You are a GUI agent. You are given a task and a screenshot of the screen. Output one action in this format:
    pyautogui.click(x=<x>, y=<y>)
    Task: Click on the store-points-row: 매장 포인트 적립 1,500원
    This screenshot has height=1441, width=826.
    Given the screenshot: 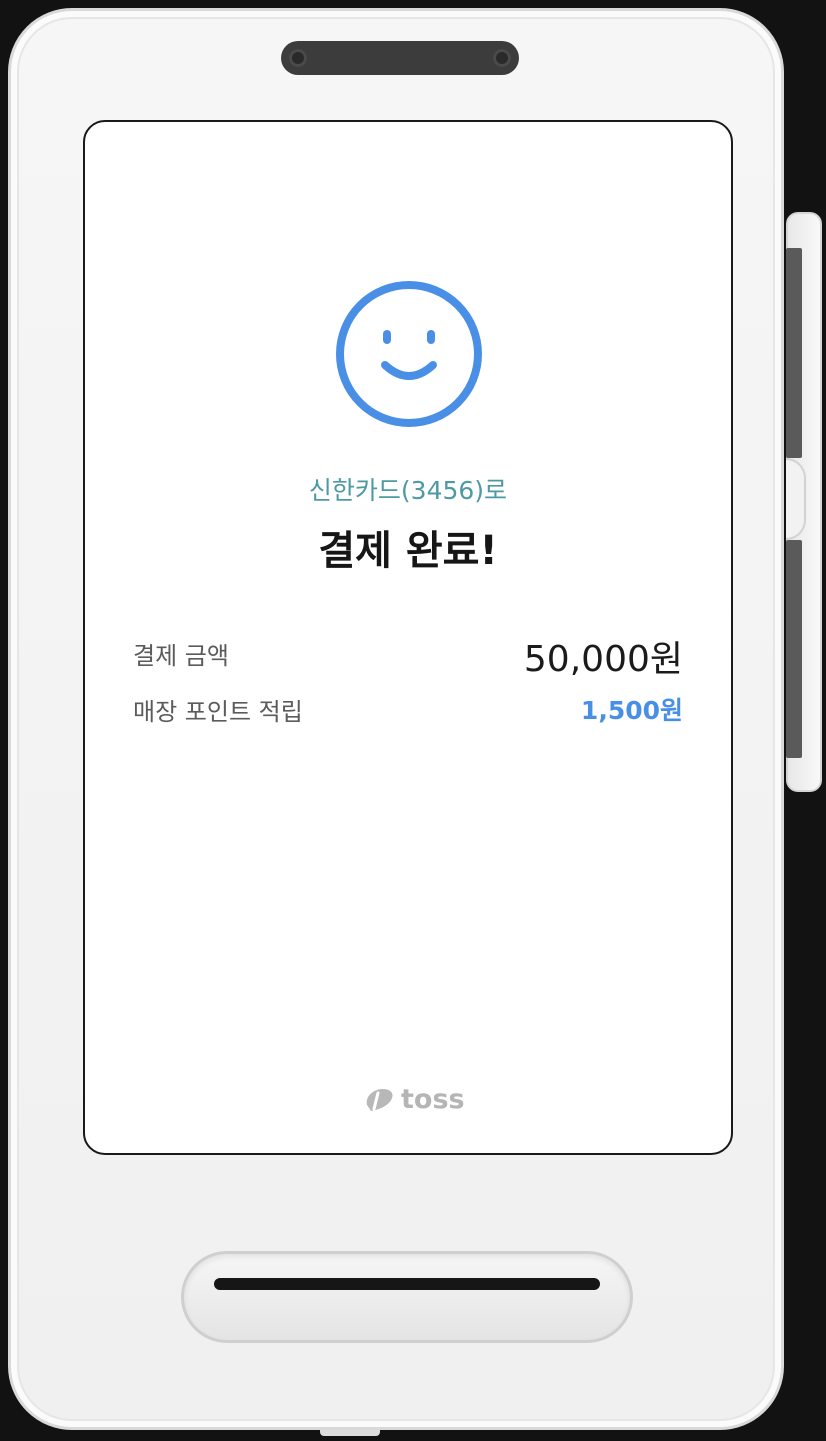 What is the action you would take?
    pyautogui.click(x=408, y=712)
    